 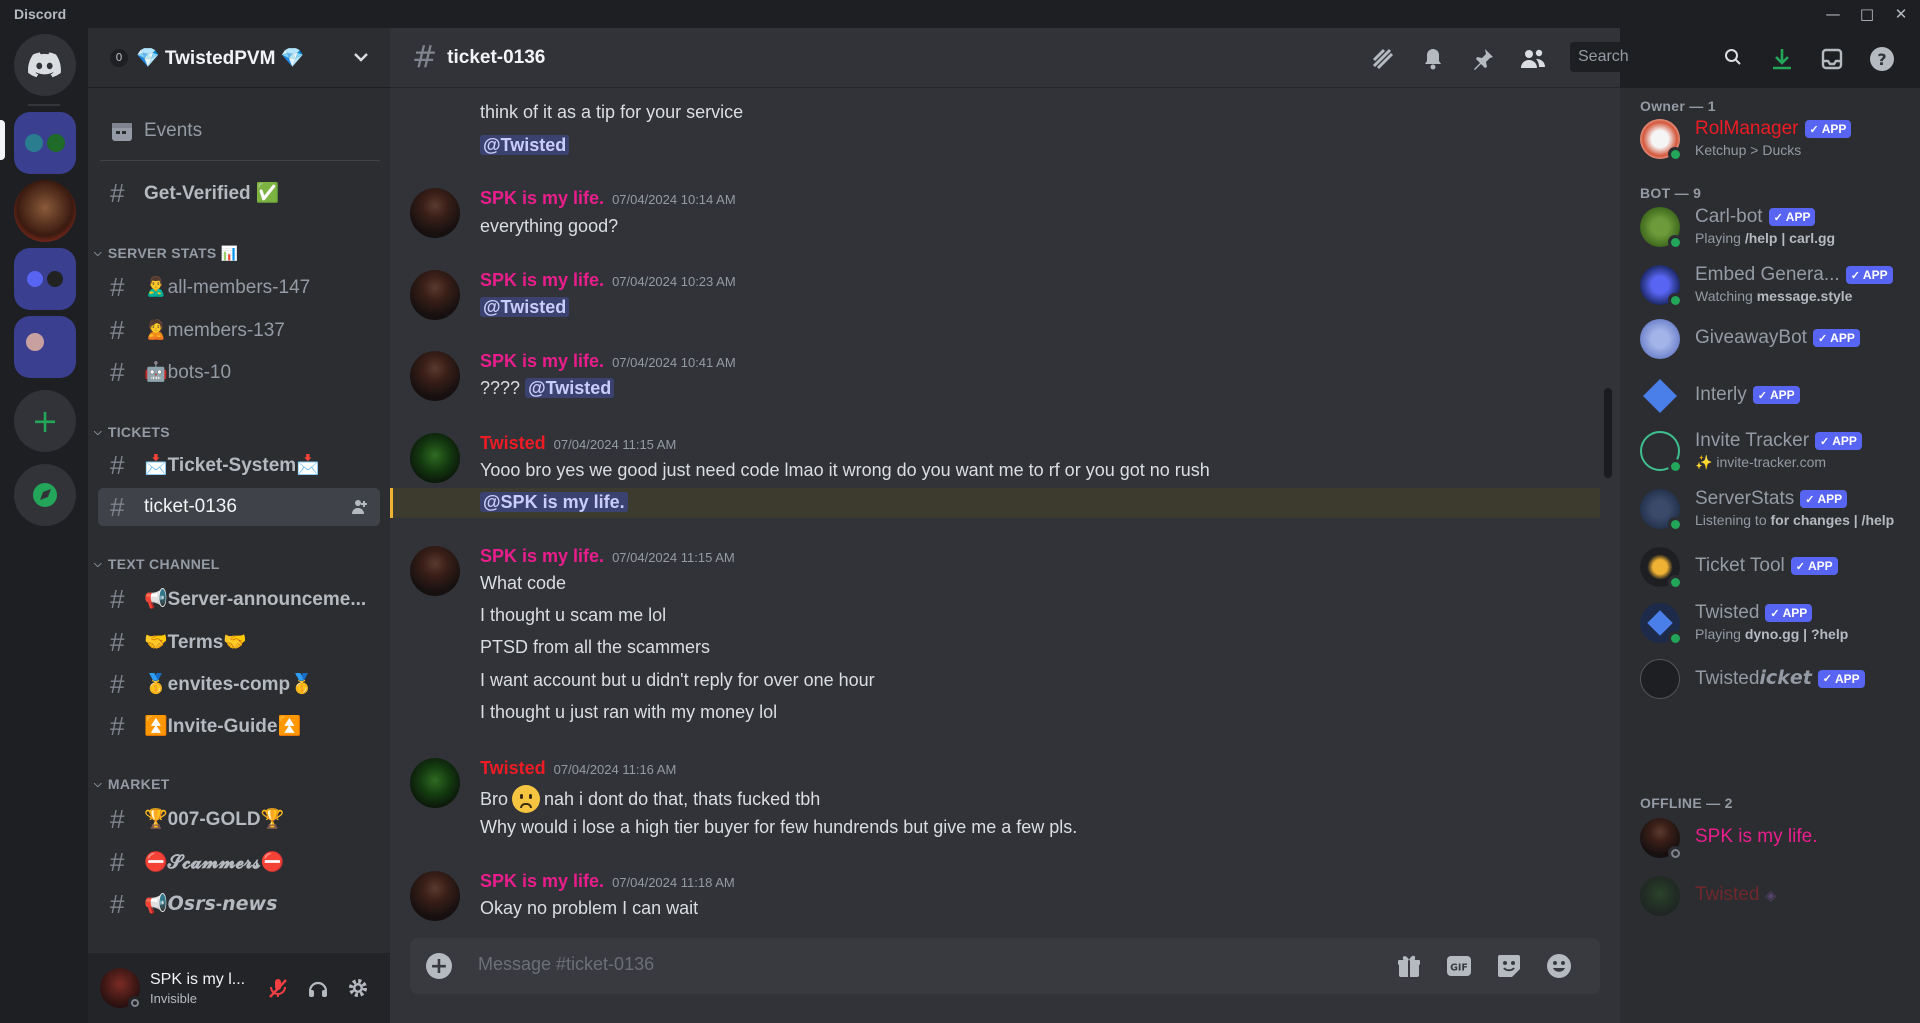 I want to click on download-icon, so click(x=1782, y=59).